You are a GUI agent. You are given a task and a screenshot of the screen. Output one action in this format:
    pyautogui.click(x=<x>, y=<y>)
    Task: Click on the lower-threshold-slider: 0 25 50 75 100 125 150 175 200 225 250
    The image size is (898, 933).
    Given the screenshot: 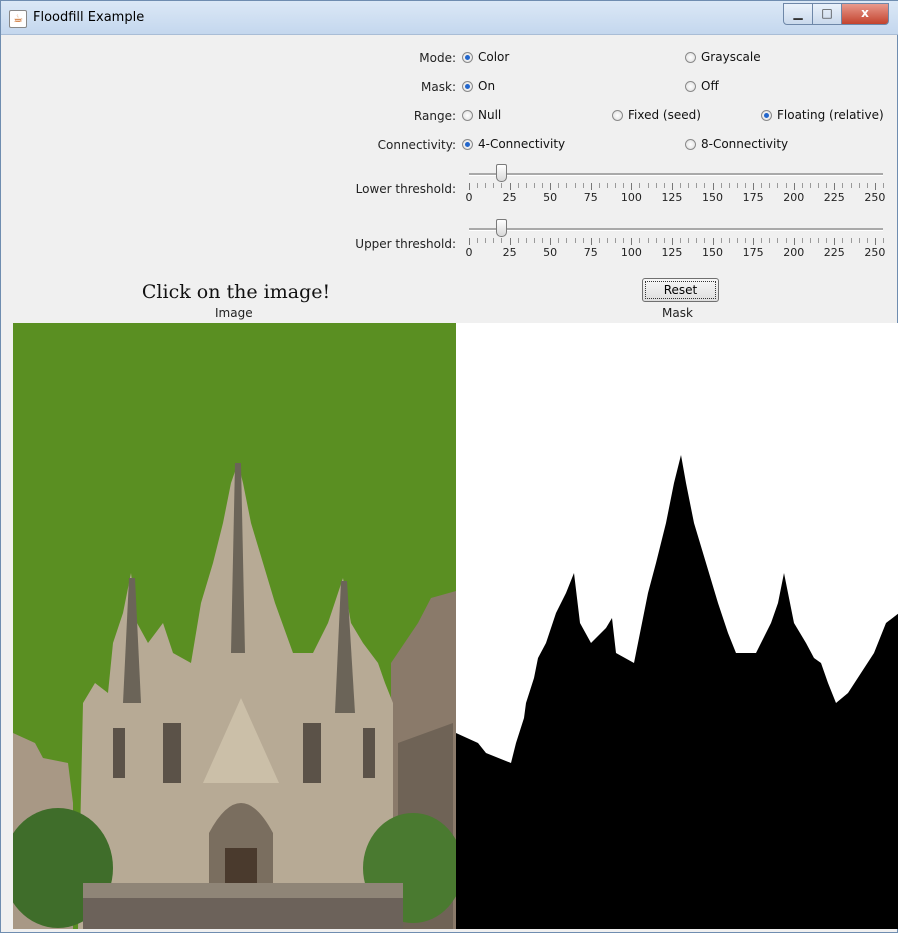 What is the action you would take?
    pyautogui.click(x=676, y=182)
    